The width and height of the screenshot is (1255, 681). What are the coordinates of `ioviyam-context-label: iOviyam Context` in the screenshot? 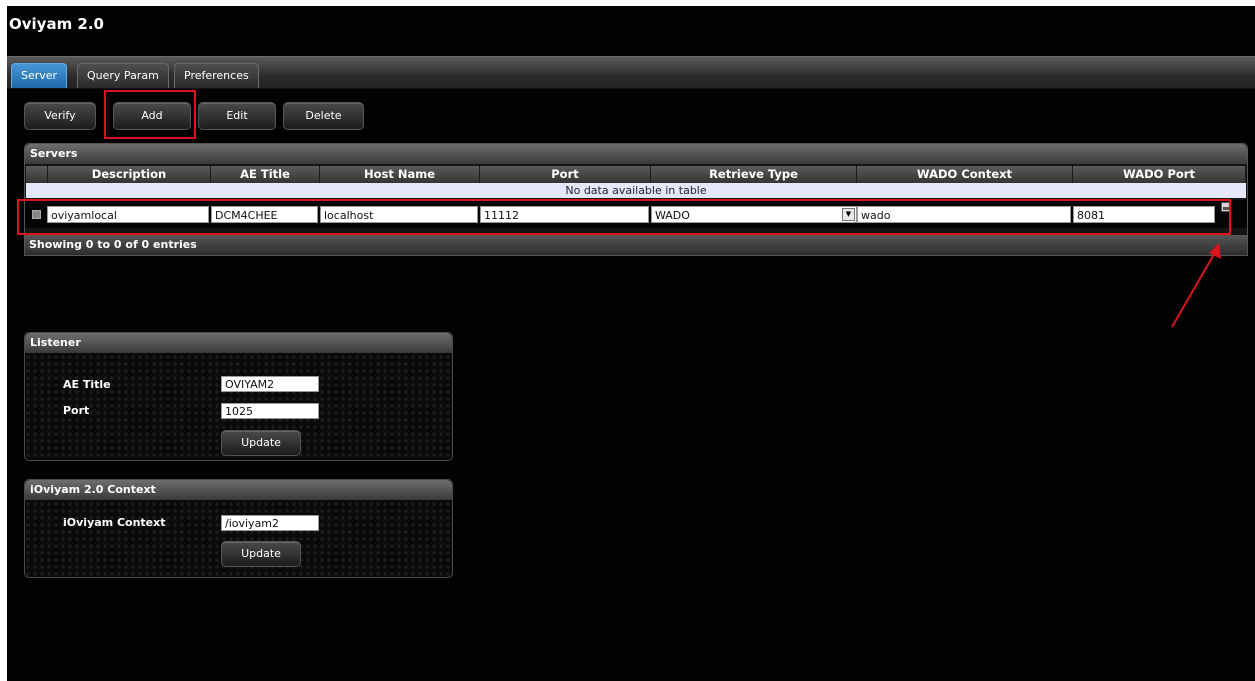 It's located at (114, 522).